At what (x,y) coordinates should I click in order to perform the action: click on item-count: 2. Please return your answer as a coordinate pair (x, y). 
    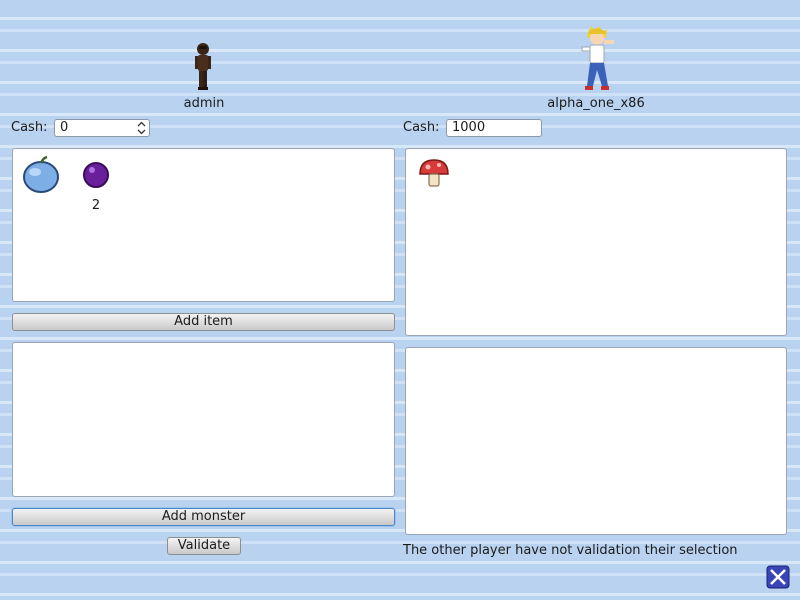
    Looking at the image, I should click on (96, 205).